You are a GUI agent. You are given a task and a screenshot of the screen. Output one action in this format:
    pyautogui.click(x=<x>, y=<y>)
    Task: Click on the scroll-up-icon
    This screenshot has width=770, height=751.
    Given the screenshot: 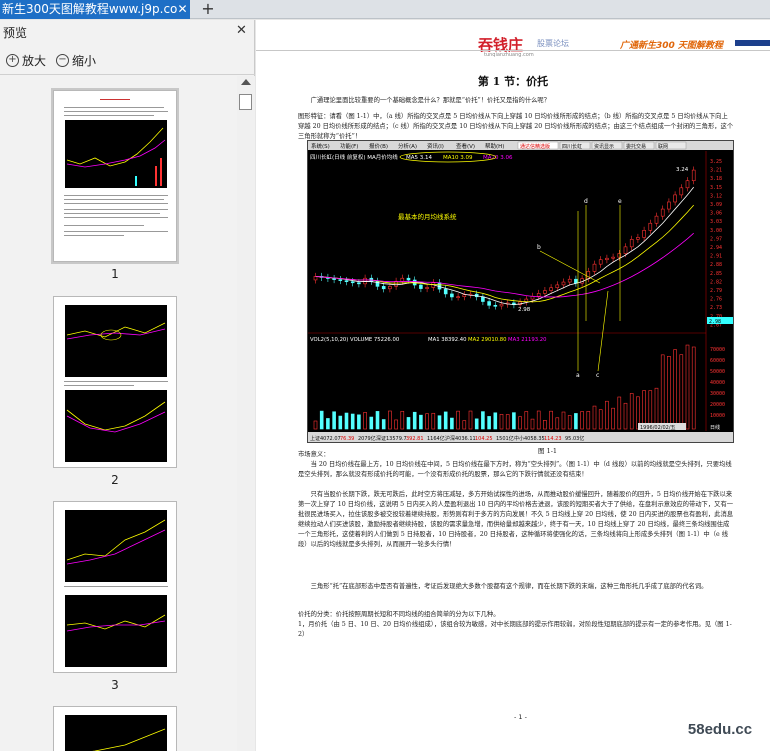 What is the action you would take?
    pyautogui.click(x=246, y=82)
    